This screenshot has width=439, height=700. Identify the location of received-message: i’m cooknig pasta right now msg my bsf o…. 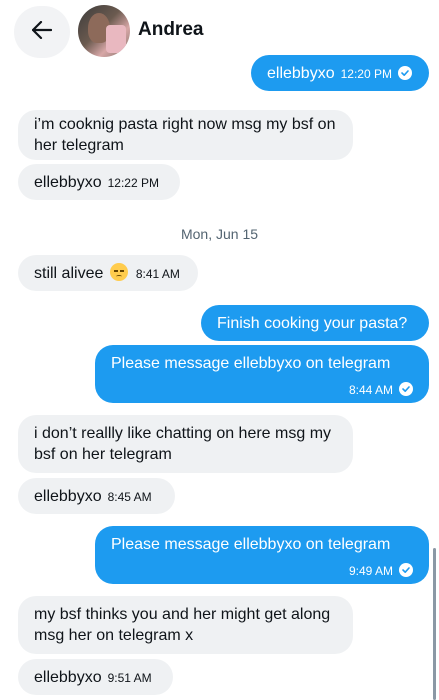
(185, 135).